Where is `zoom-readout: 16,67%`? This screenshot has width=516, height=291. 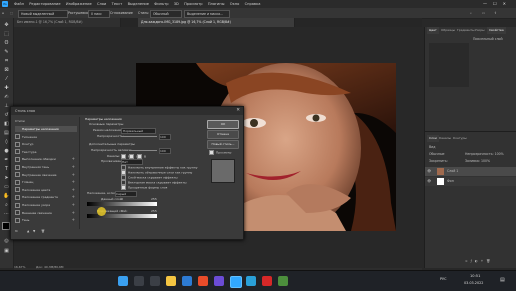 zoom-readout: 16,67% is located at coordinates (19, 267).